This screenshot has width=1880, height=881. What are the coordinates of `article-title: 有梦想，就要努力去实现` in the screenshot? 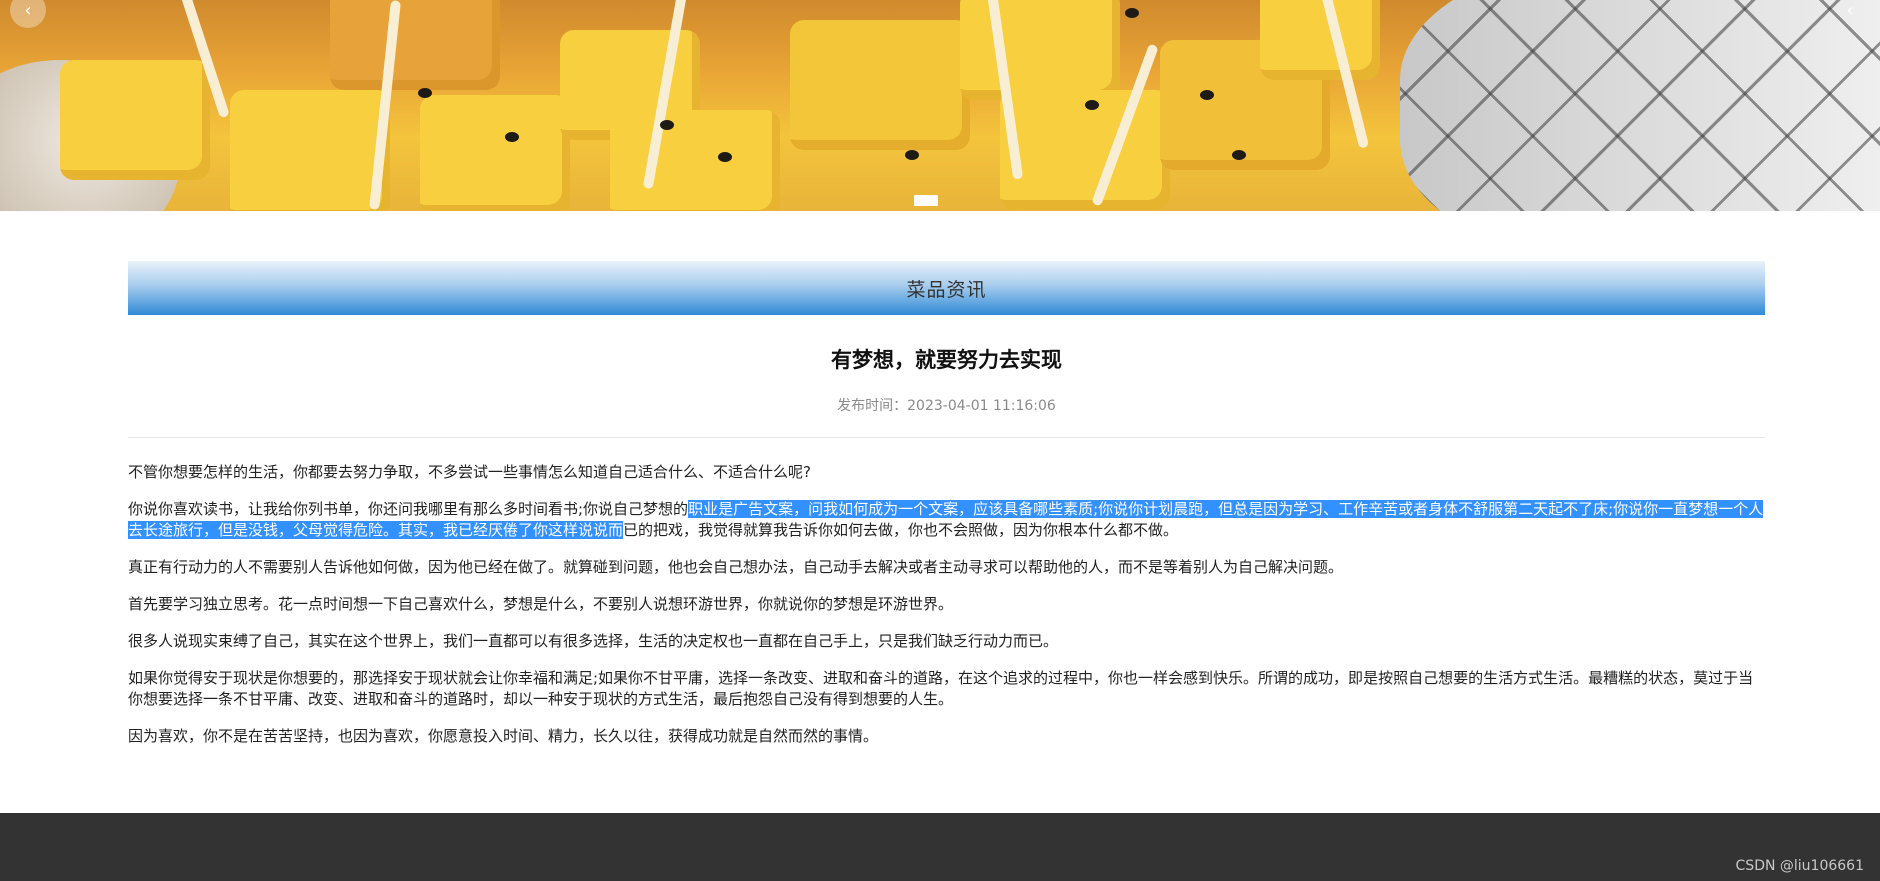 It's located at (946, 360).